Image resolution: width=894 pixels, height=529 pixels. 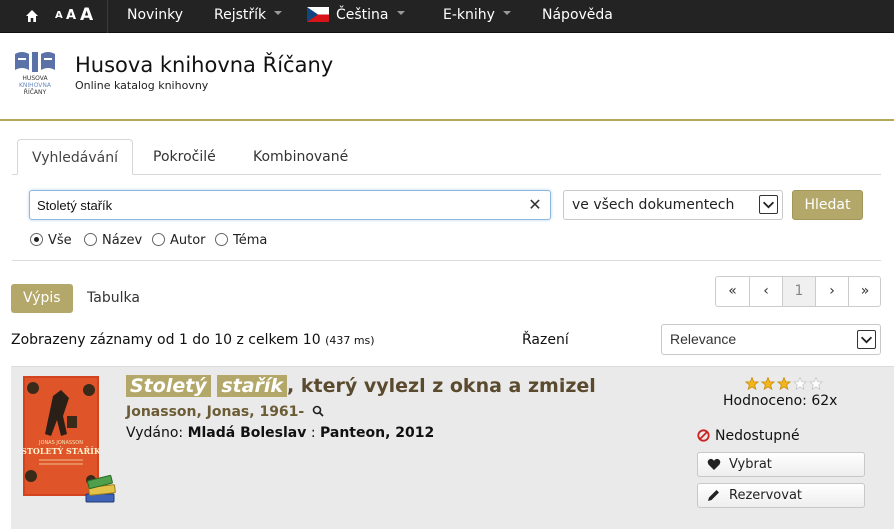 What do you see at coordinates (247, 433) in the screenshot?
I see `published-place: Mladá Boleslav` at bounding box center [247, 433].